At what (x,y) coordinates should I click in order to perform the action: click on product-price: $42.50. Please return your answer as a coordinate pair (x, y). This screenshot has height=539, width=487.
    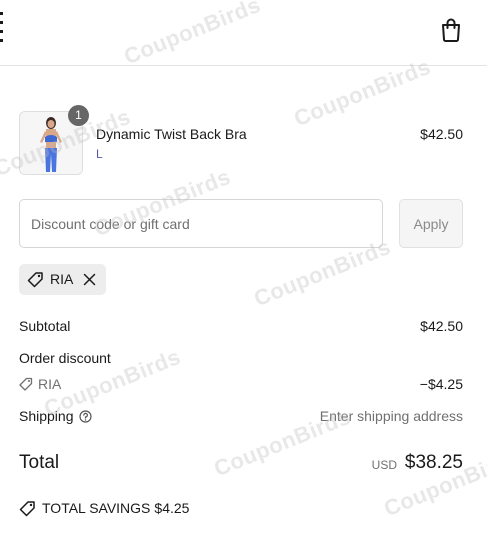
    Looking at the image, I should click on (441, 134).